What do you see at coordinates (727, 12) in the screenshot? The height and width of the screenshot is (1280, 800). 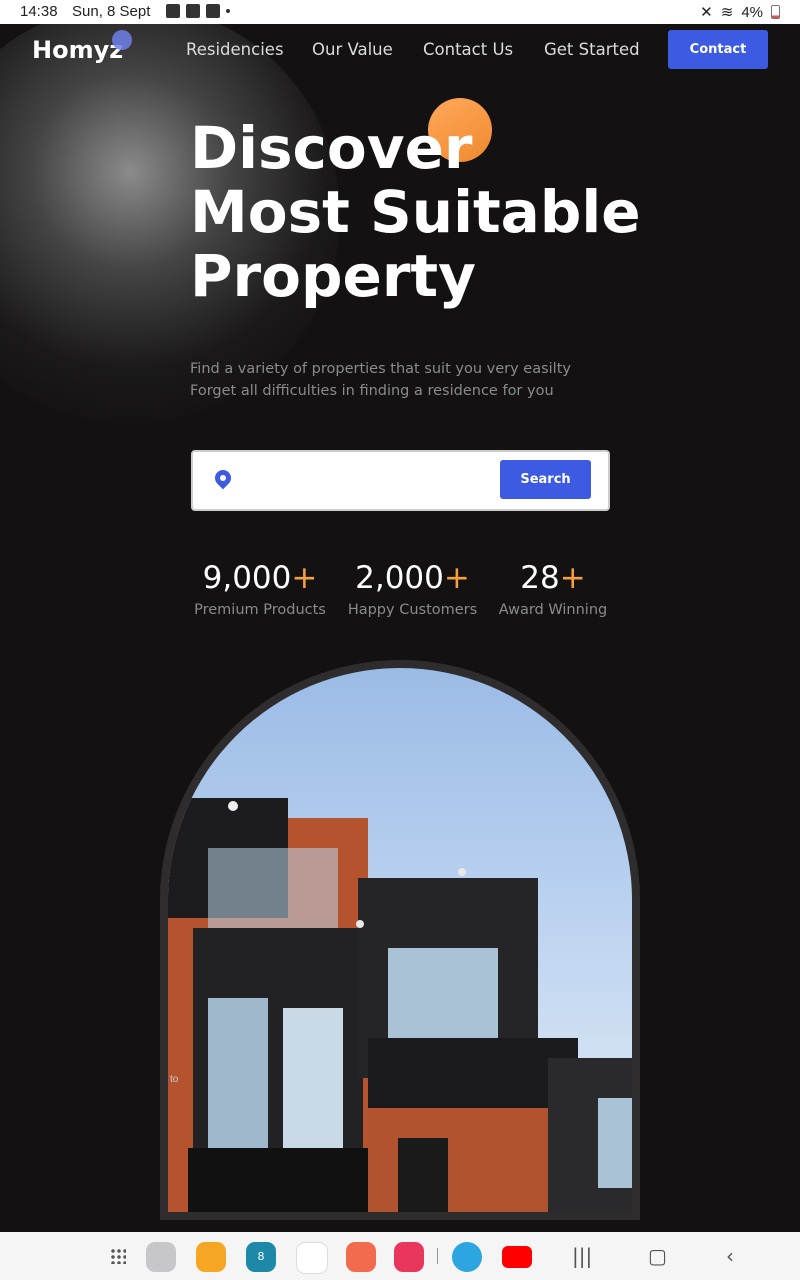 I see `wifi-icon: ≋` at bounding box center [727, 12].